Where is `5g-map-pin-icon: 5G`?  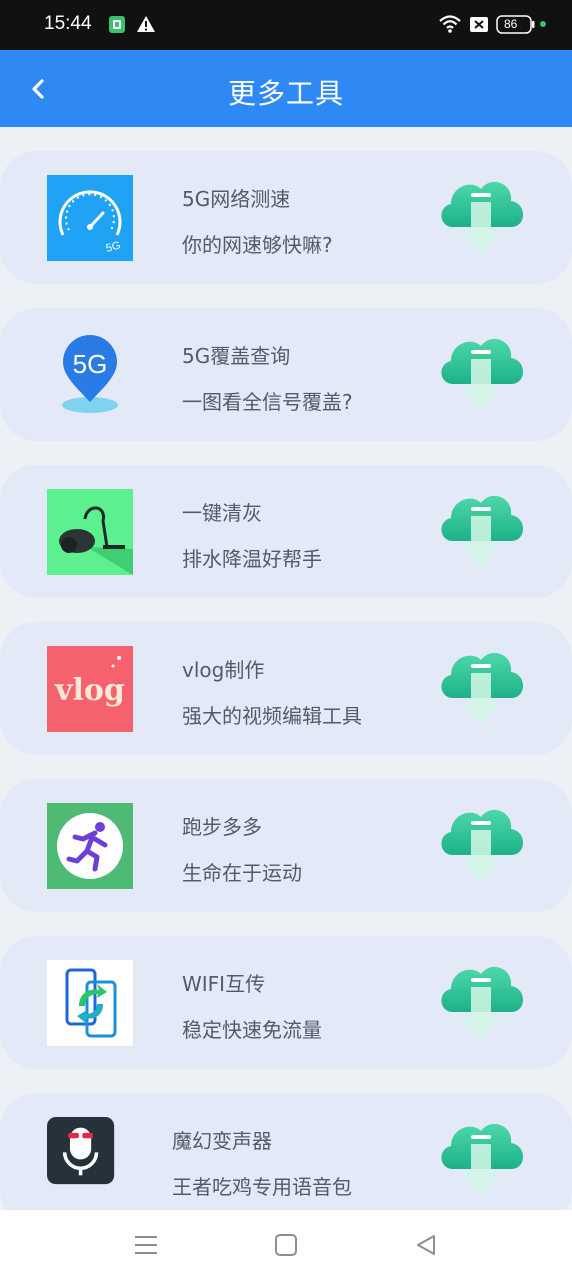
5g-map-pin-icon: 5G is located at coordinates (90, 374).